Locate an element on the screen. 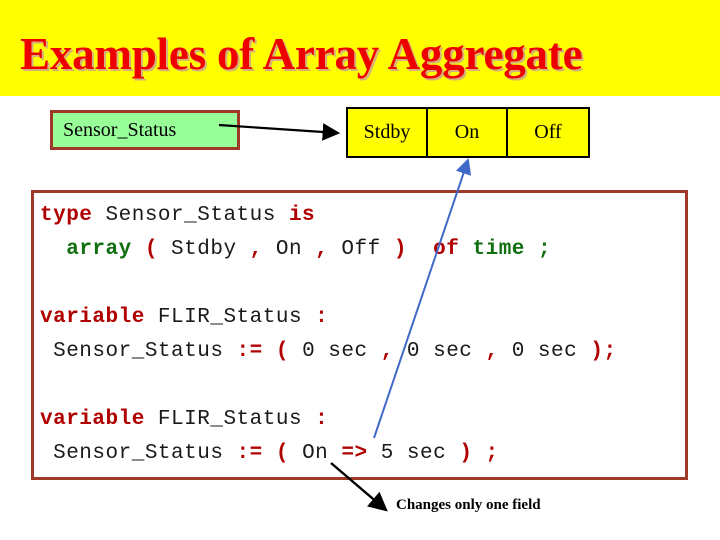 This screenshot has width=720, height=540. line-var-decl-1: variable FLIR_Status : is located at coordinates (360, 318).